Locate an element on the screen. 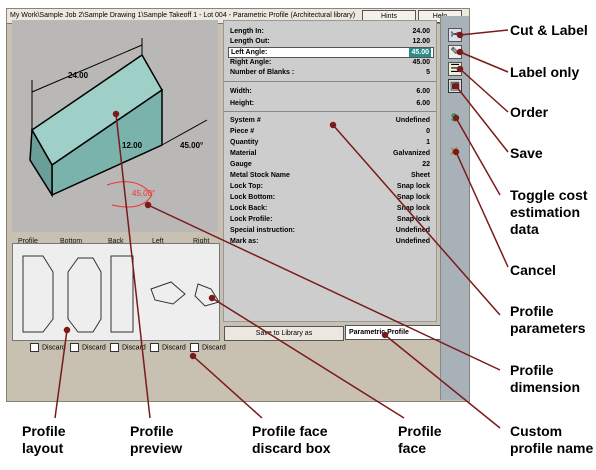 Image resolution: width=596 pixels, height=470 pixels. callout-toggle-cost: Toggle cost estimation data is located at coordinates (549, 212).